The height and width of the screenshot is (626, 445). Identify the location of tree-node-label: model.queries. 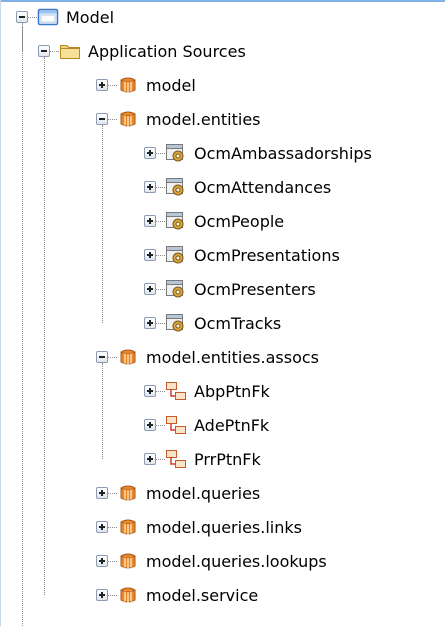
(203, 494).